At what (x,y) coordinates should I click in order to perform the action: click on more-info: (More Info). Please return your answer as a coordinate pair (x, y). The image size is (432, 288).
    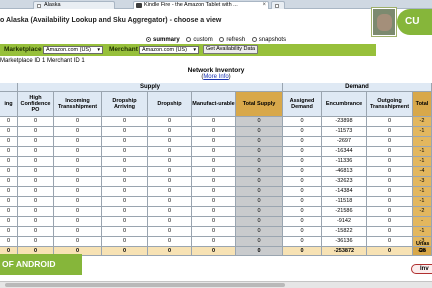
    Looking at the image, I should click on (216, 77).